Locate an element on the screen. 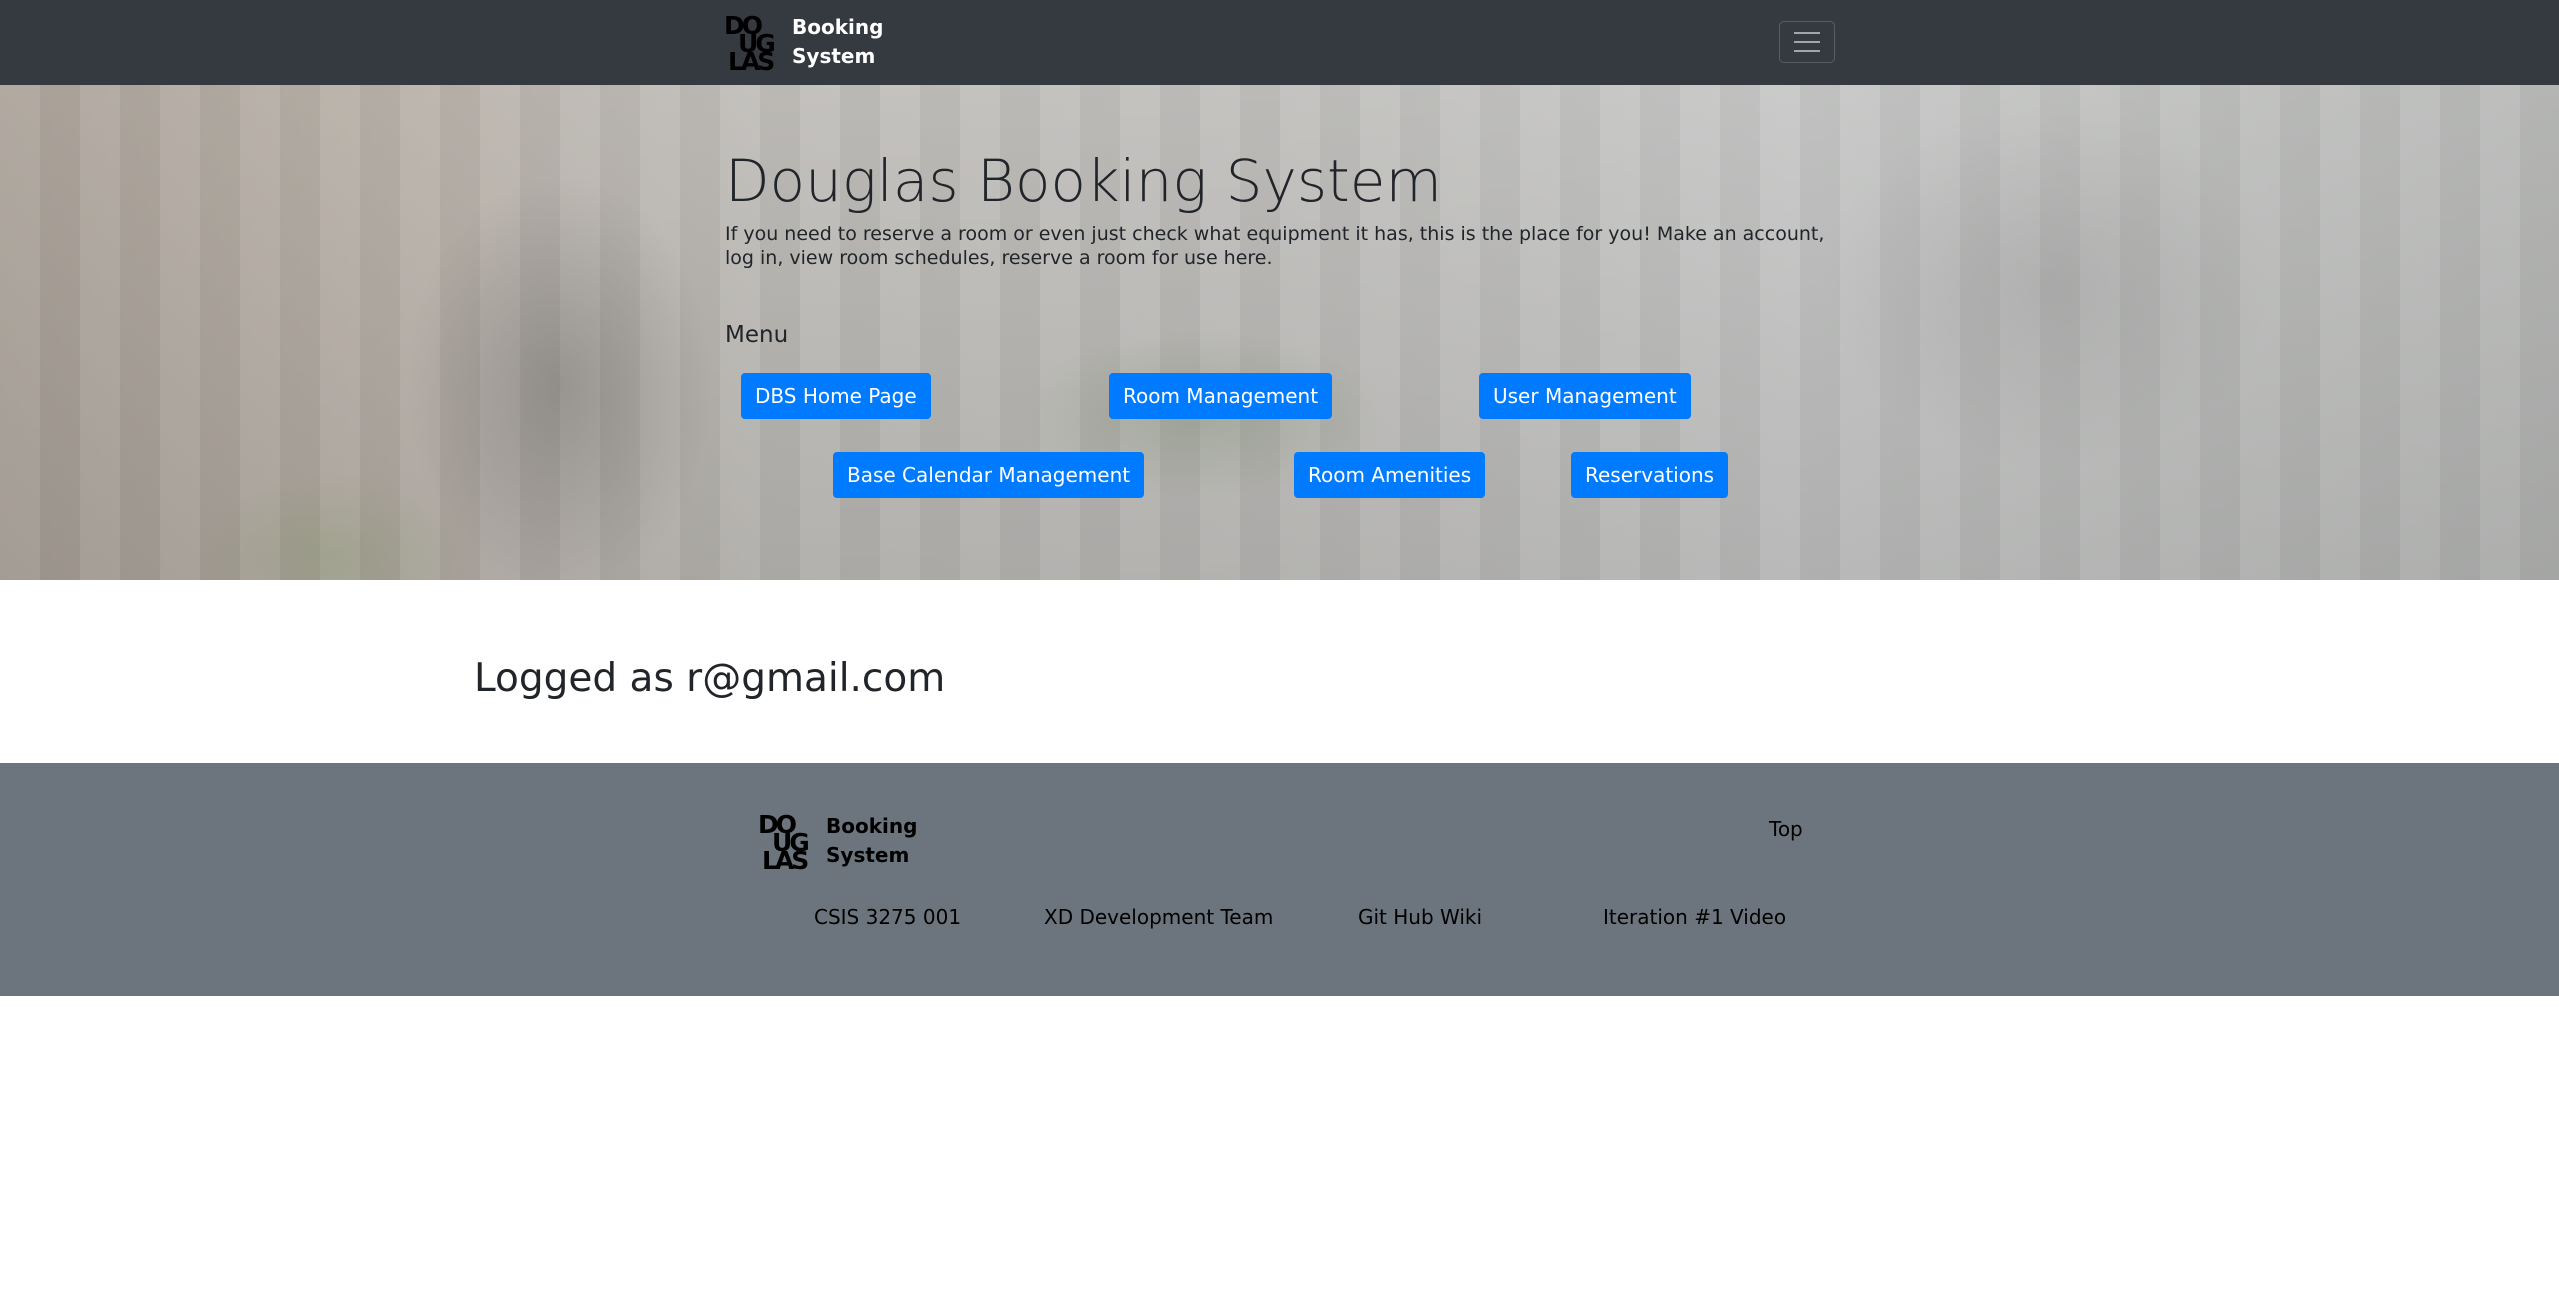 The image size is (2559, 1296). page-title: Douglas Booking System is located at coordinates (1083, 181).